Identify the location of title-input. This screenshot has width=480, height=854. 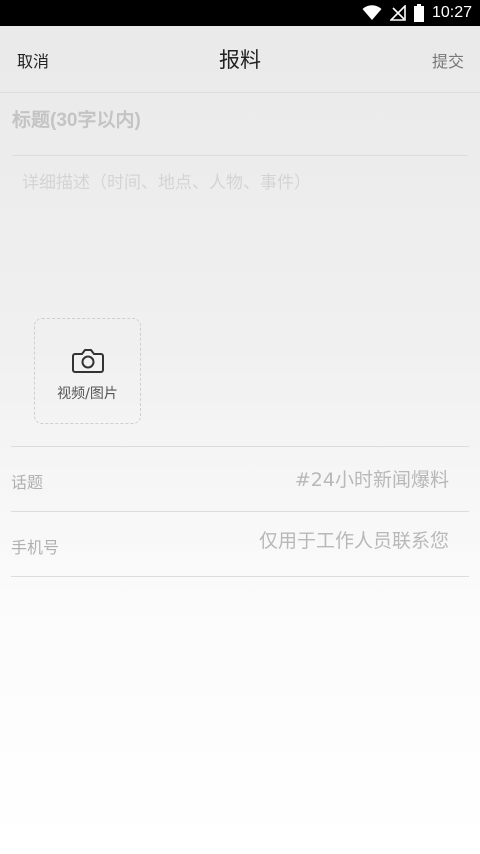
(232, 121).